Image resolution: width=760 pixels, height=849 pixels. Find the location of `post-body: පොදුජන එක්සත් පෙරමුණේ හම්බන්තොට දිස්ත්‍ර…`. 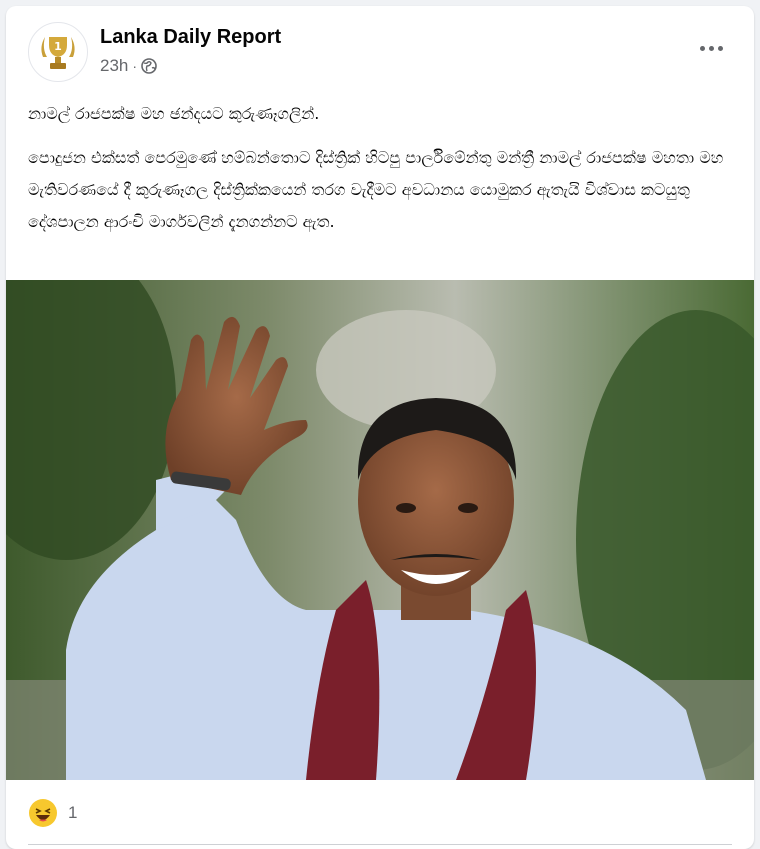

post-body: පොදුජන එක්සත් පෙරමුණේ හම්බන්තොට දිස්ත්‍ර… is located at coordinates (376, 189).